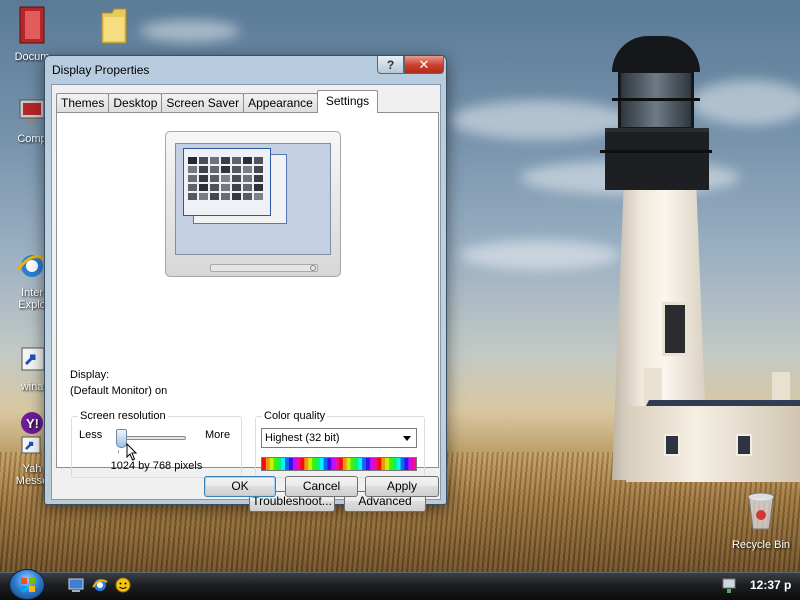  What do you see at coordinates (729, 586) in the screenshot?
I see `network-icon` at bounding box center [729, 586].